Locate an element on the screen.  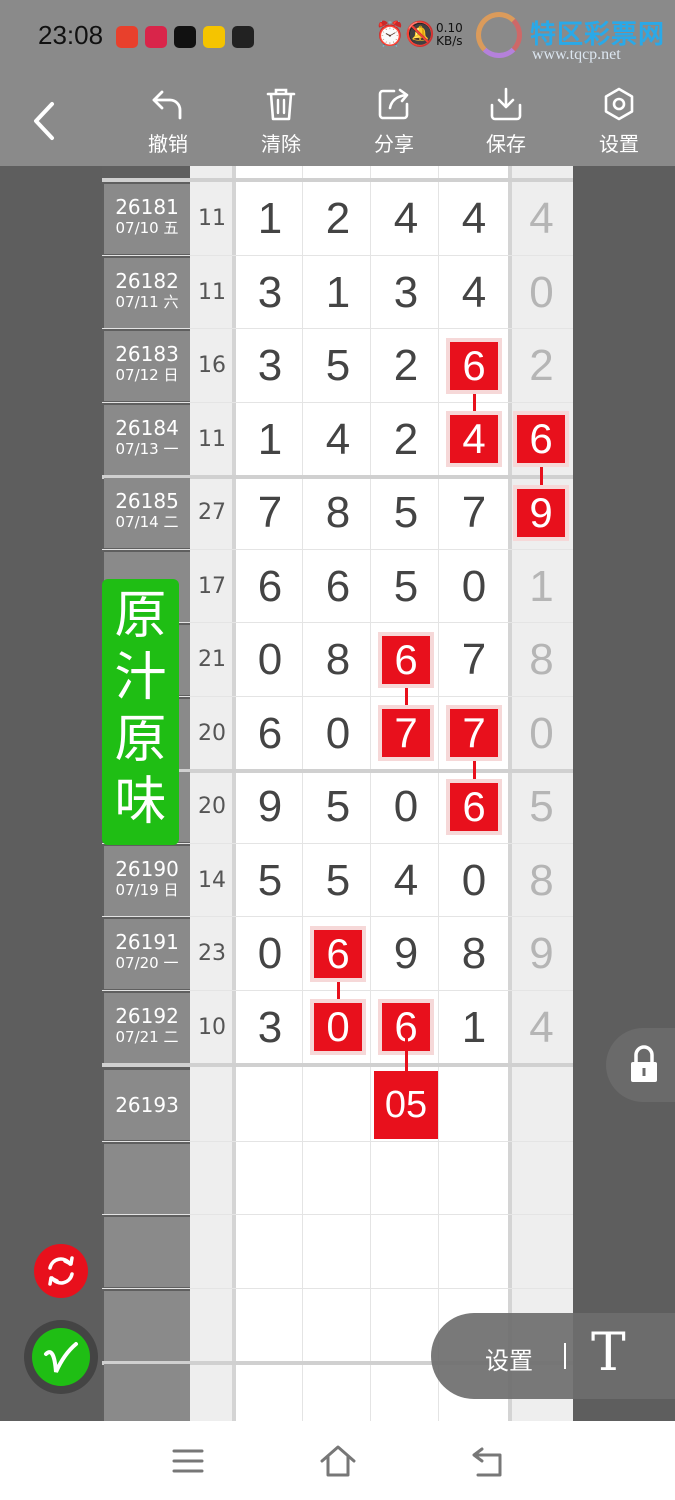
pen-button is located at coordinates (61, 1357).